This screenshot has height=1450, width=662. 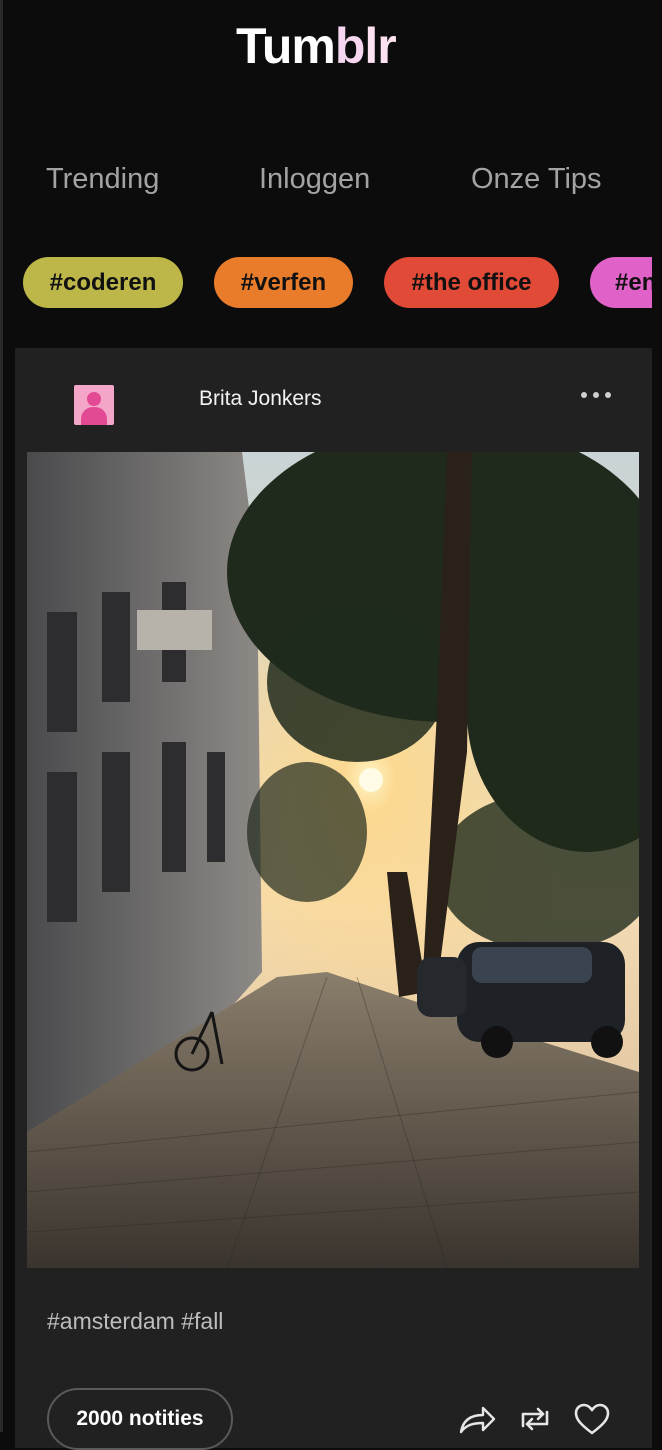 I want to click on app-header: Tumblr, so click(x=331, y=50).